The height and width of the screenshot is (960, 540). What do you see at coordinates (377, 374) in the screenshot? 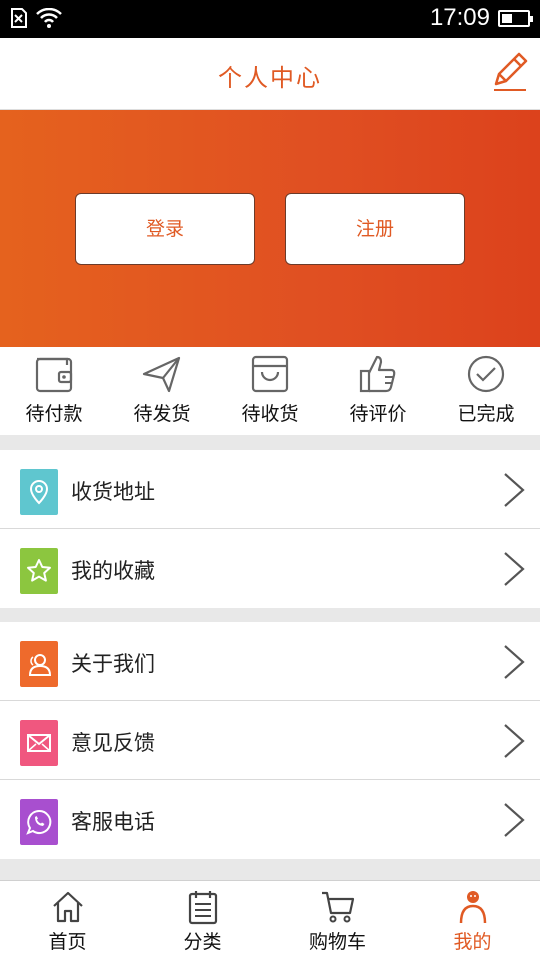
I see `thumbs-up-icon` at bounding box center [377, 374].